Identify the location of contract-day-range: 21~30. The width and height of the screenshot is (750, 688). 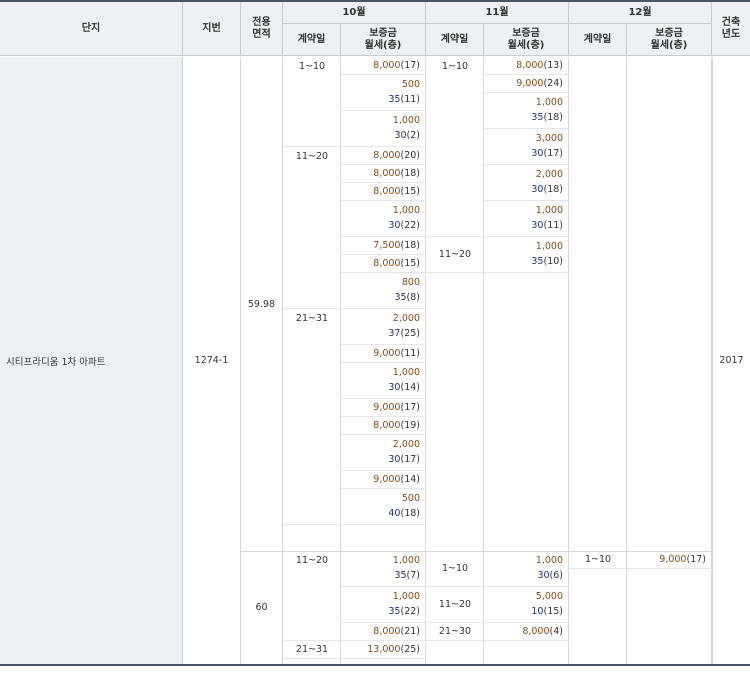
(455, 631).